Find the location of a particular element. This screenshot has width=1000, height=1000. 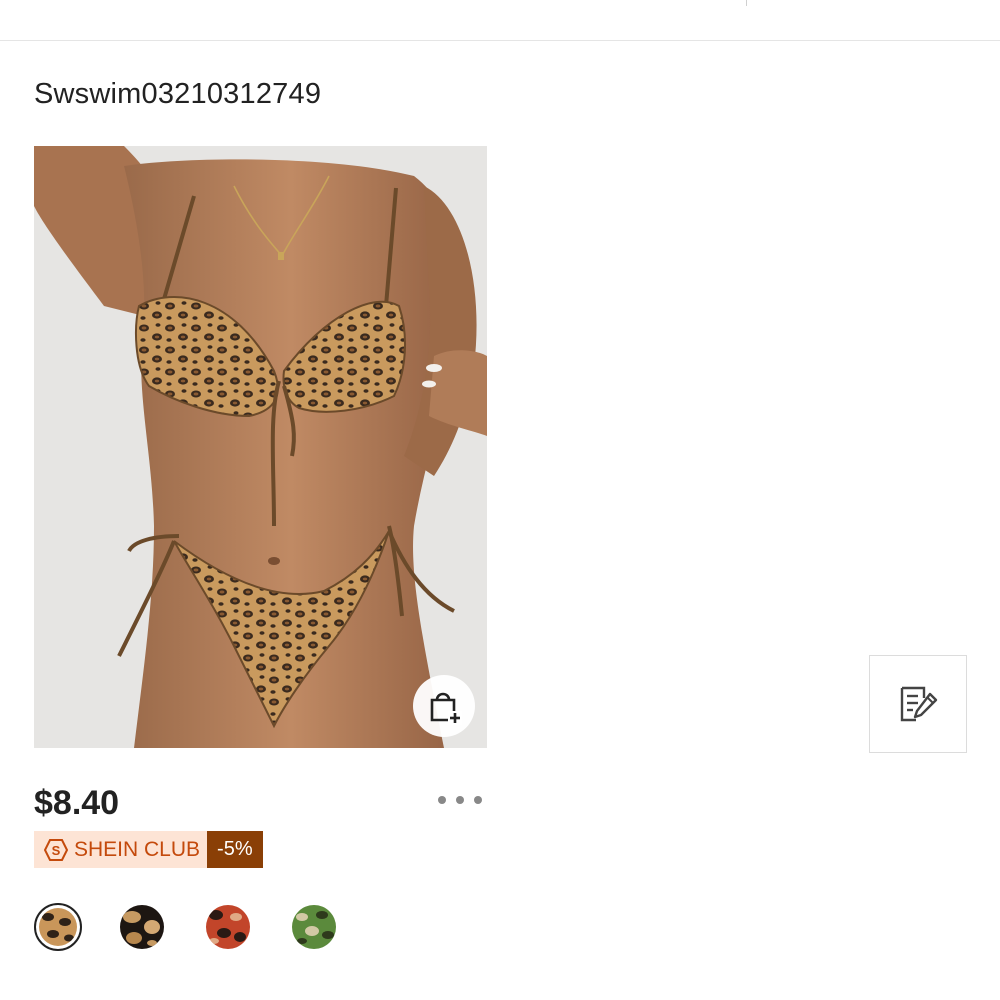

add-to-bag-button is located at coordinates (444, 706).